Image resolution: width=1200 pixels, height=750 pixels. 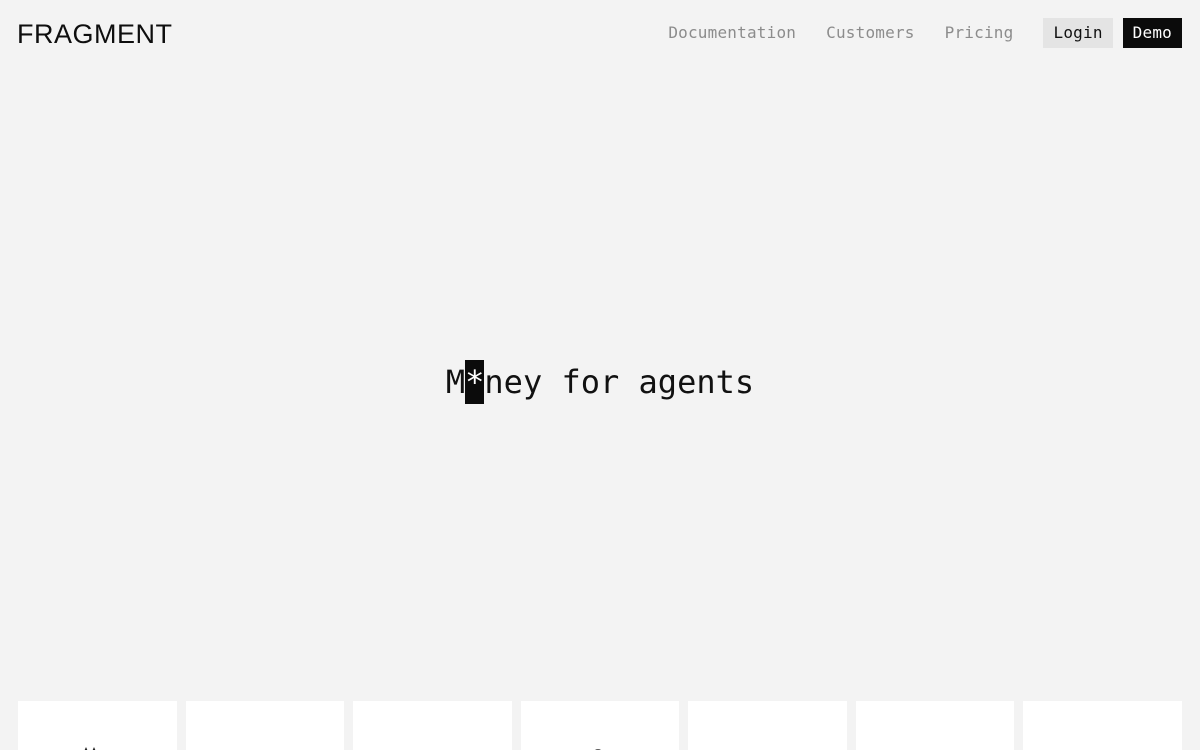 I want to click on nav-link-customers: Customers, so click(x=870, y=33).